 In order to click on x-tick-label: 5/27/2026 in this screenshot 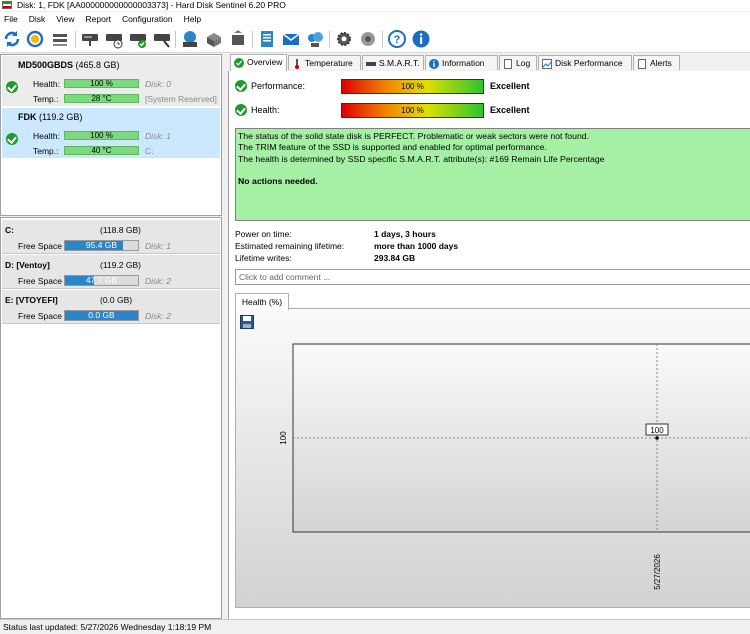, I will do `click(657, 572)`.